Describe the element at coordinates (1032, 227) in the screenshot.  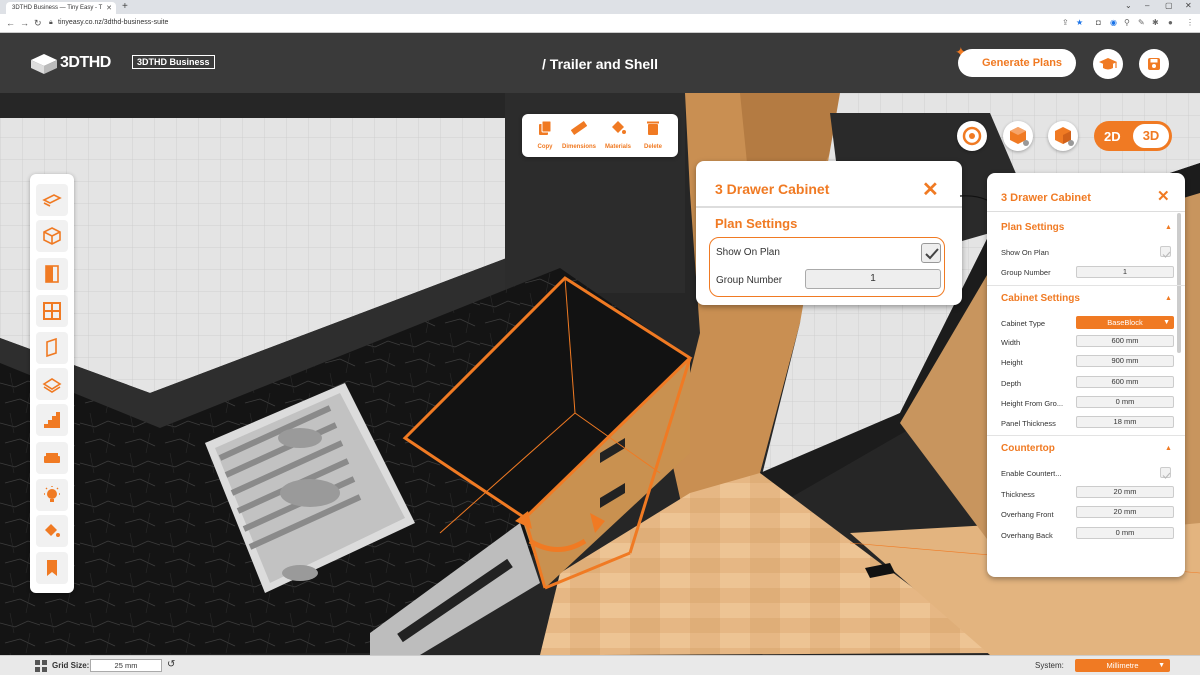
I see `plan-settings-header: Plan Settings` at that location.